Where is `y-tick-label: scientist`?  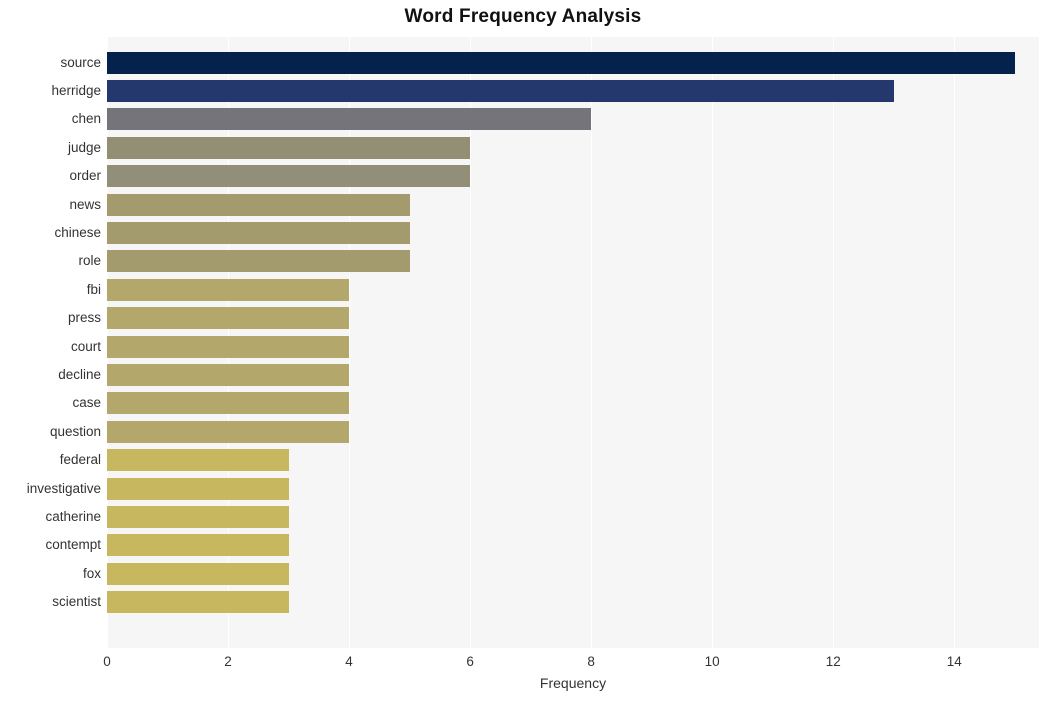
y-tick-label: scientist is located at coordinates (76, 602).